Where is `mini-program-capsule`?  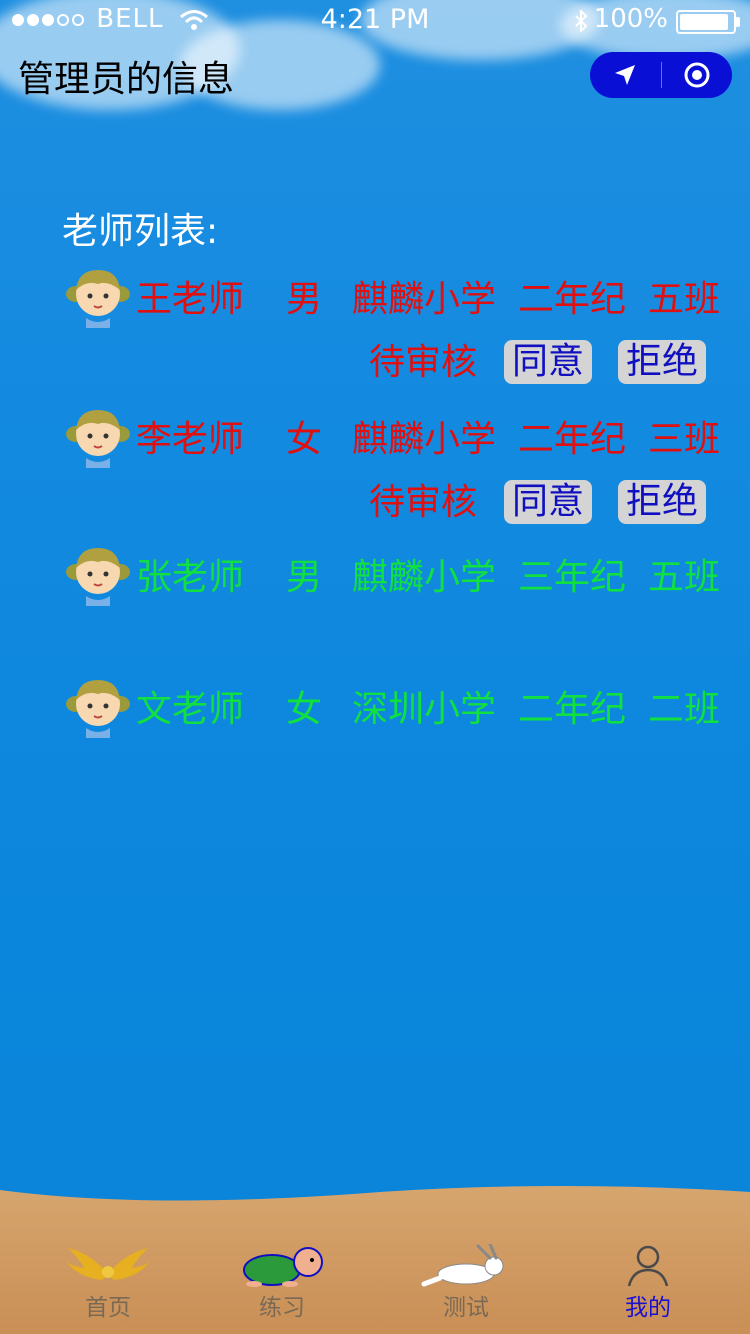
mini-program-capsule is located at coordinates (661, 75).